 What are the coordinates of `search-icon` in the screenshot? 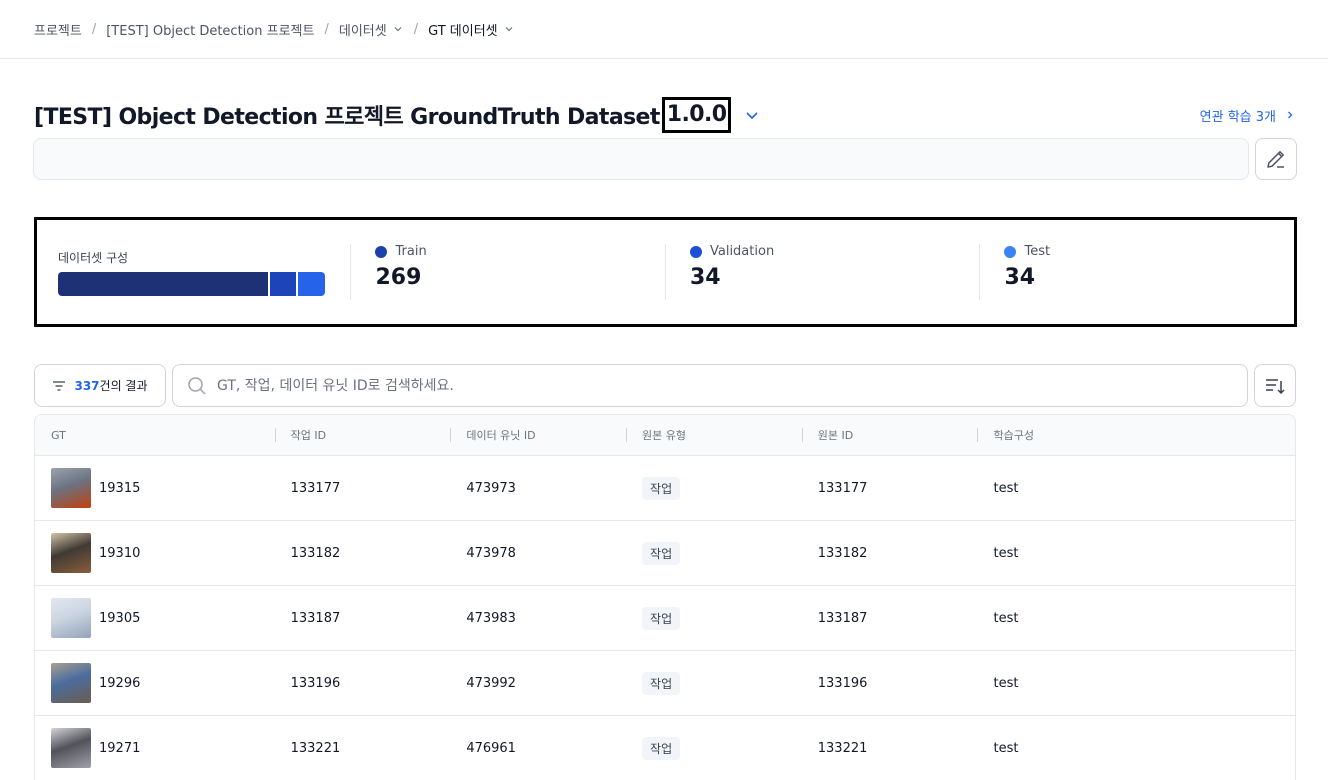 It's located at (197, 385).